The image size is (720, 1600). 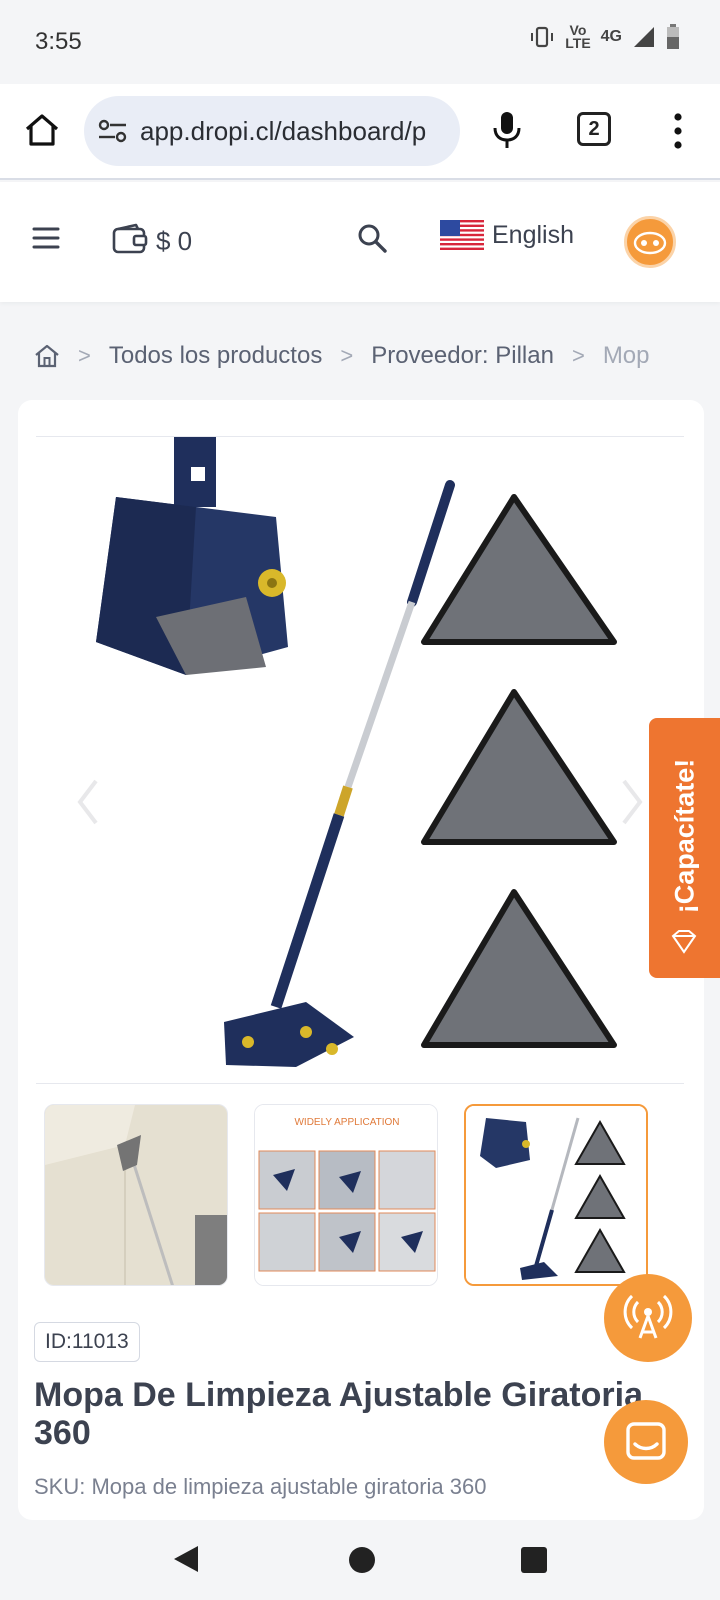 I want to click on status-icons: Vo LTE 4G, so click(x=604, y=36).